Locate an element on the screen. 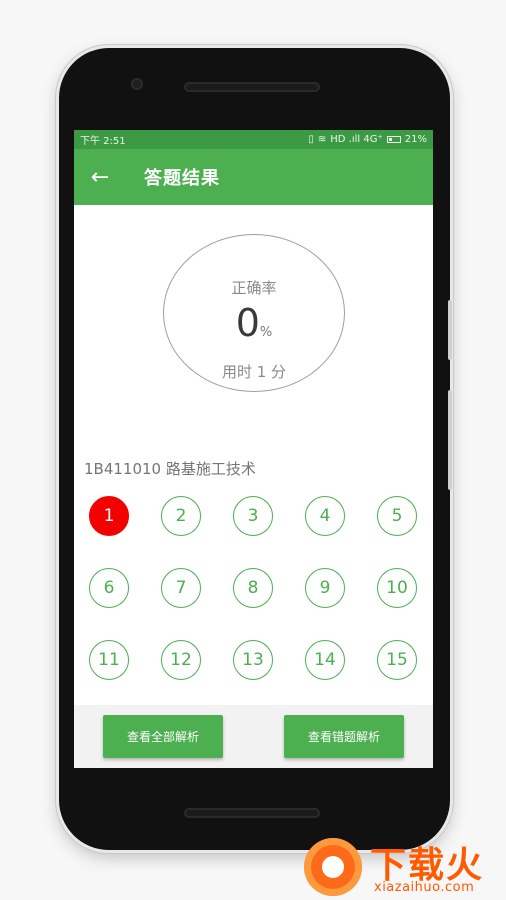 This screenshot has width=506, height=900. time-used-label: 用时 1 分 is located at coordinates (254, 372).